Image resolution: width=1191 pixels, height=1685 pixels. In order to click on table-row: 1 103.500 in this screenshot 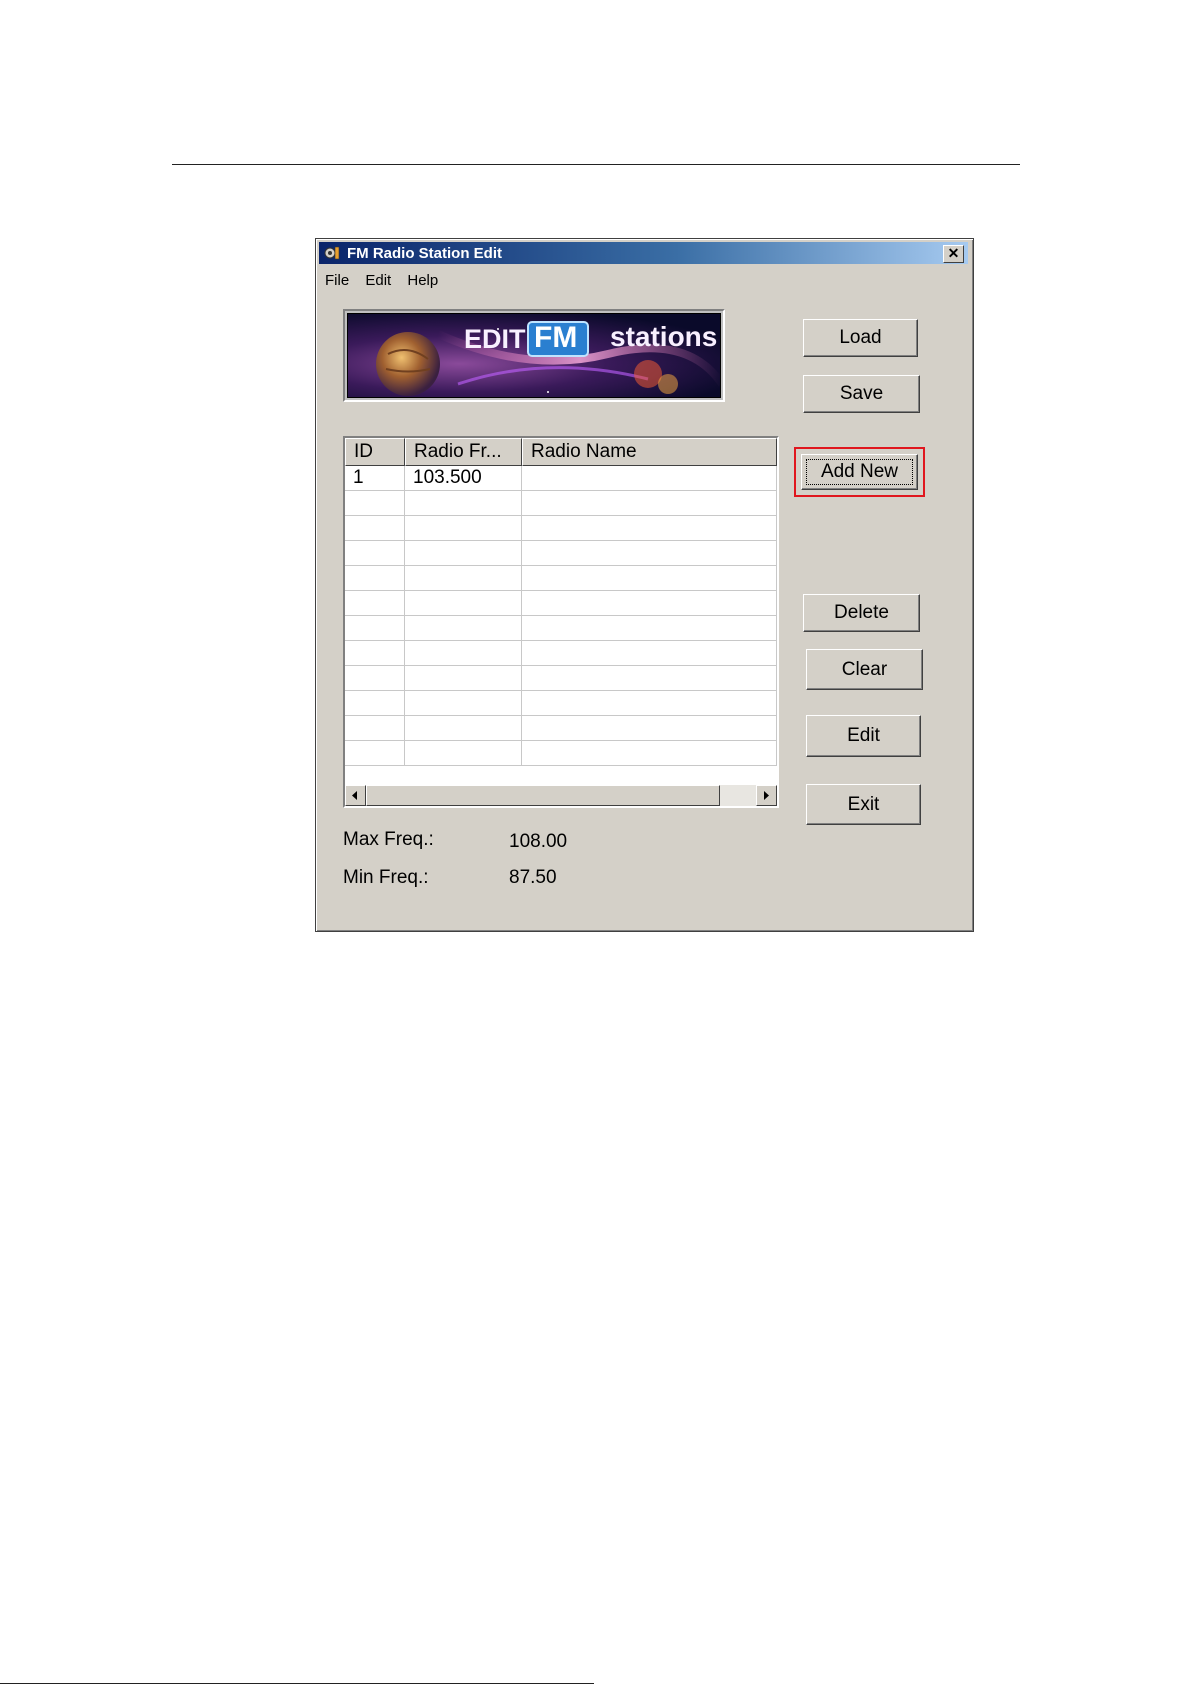, I will do `click(561, 478)`.